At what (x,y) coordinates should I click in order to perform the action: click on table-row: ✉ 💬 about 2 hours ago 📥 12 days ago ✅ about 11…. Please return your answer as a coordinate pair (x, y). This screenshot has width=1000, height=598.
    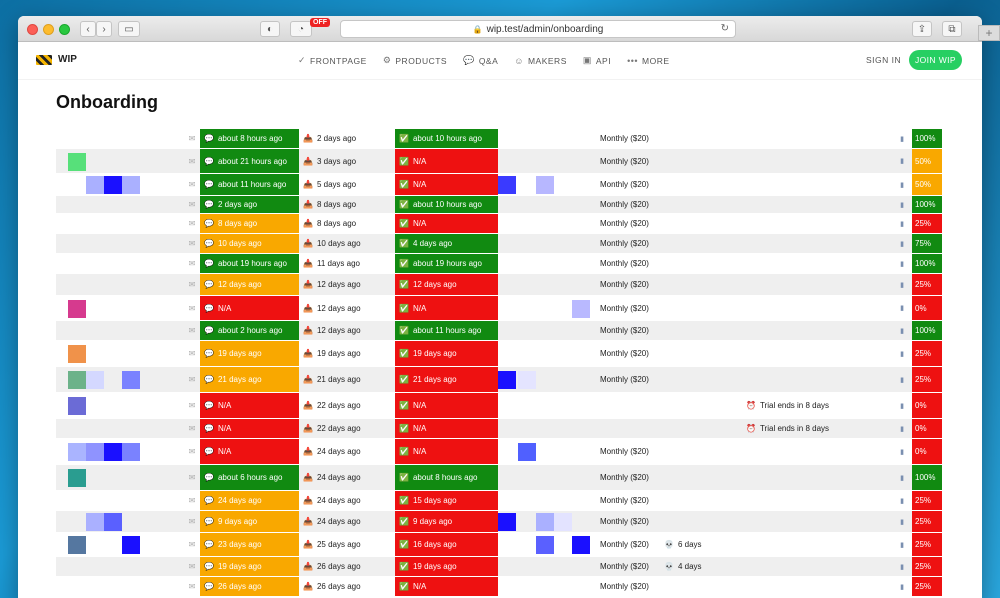
    Looking at the image, I should click on (499, 330).